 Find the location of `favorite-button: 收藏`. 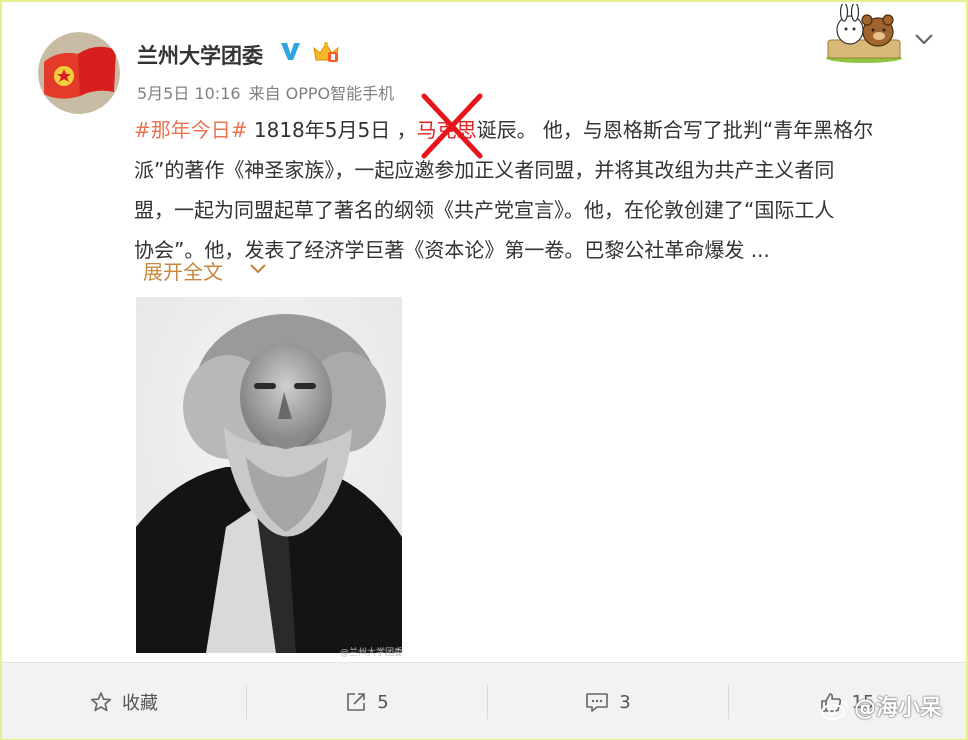

favorite-button: 收藏 is located at coordinates (124, 702).